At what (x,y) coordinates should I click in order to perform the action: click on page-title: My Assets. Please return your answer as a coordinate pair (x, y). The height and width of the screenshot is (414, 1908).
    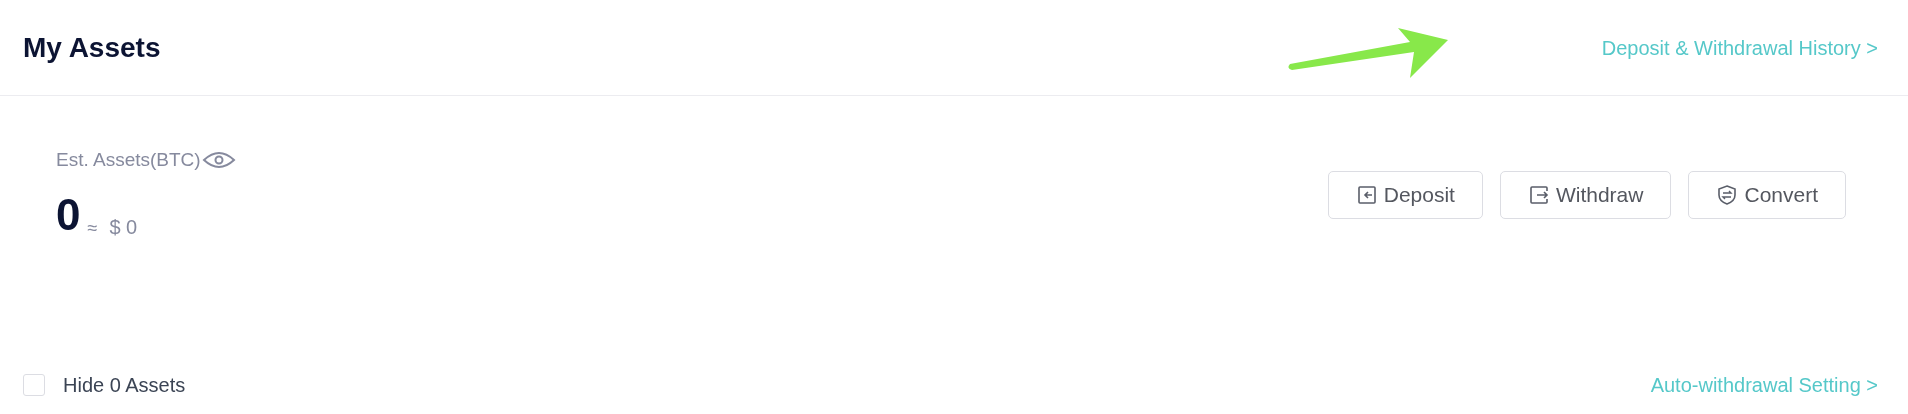
    Looking at the image, I should click on (92, 47).